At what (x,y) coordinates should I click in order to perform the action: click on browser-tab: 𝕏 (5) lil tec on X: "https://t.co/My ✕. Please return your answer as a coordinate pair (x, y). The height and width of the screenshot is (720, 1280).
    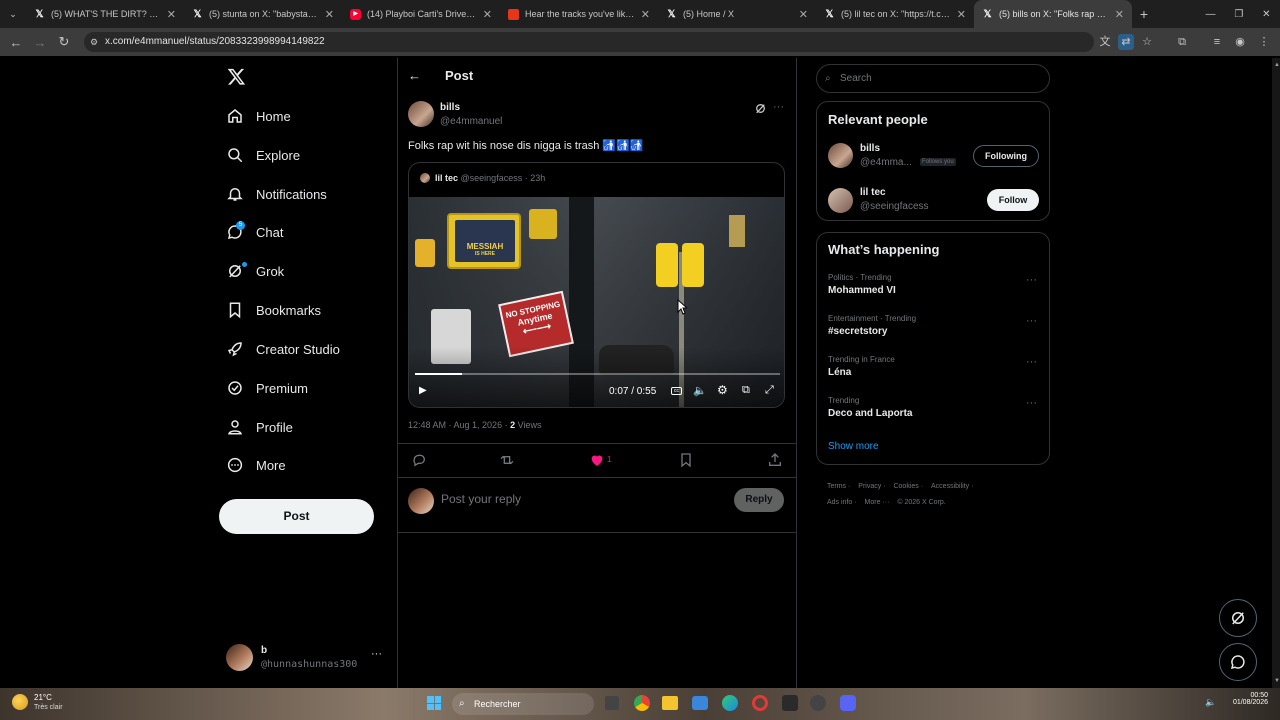
    Looking at the image, I should click on (895, 14).